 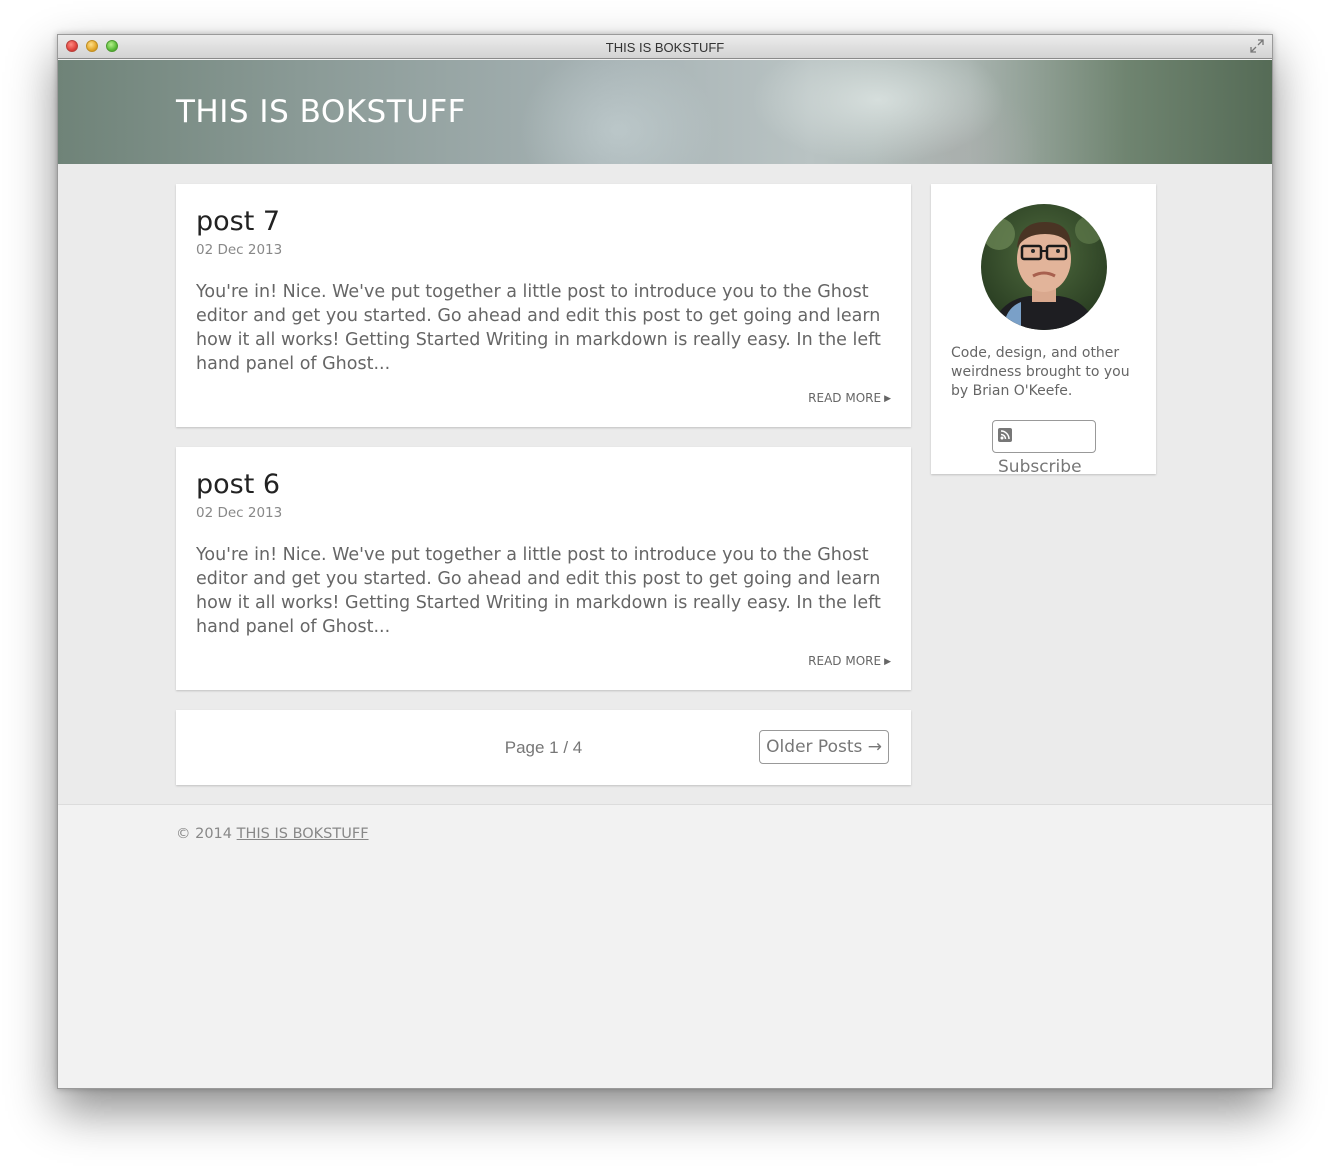 I want to click on footer: © 2014 THIS IS BOKSTUFF, so click(x=272, y=834).